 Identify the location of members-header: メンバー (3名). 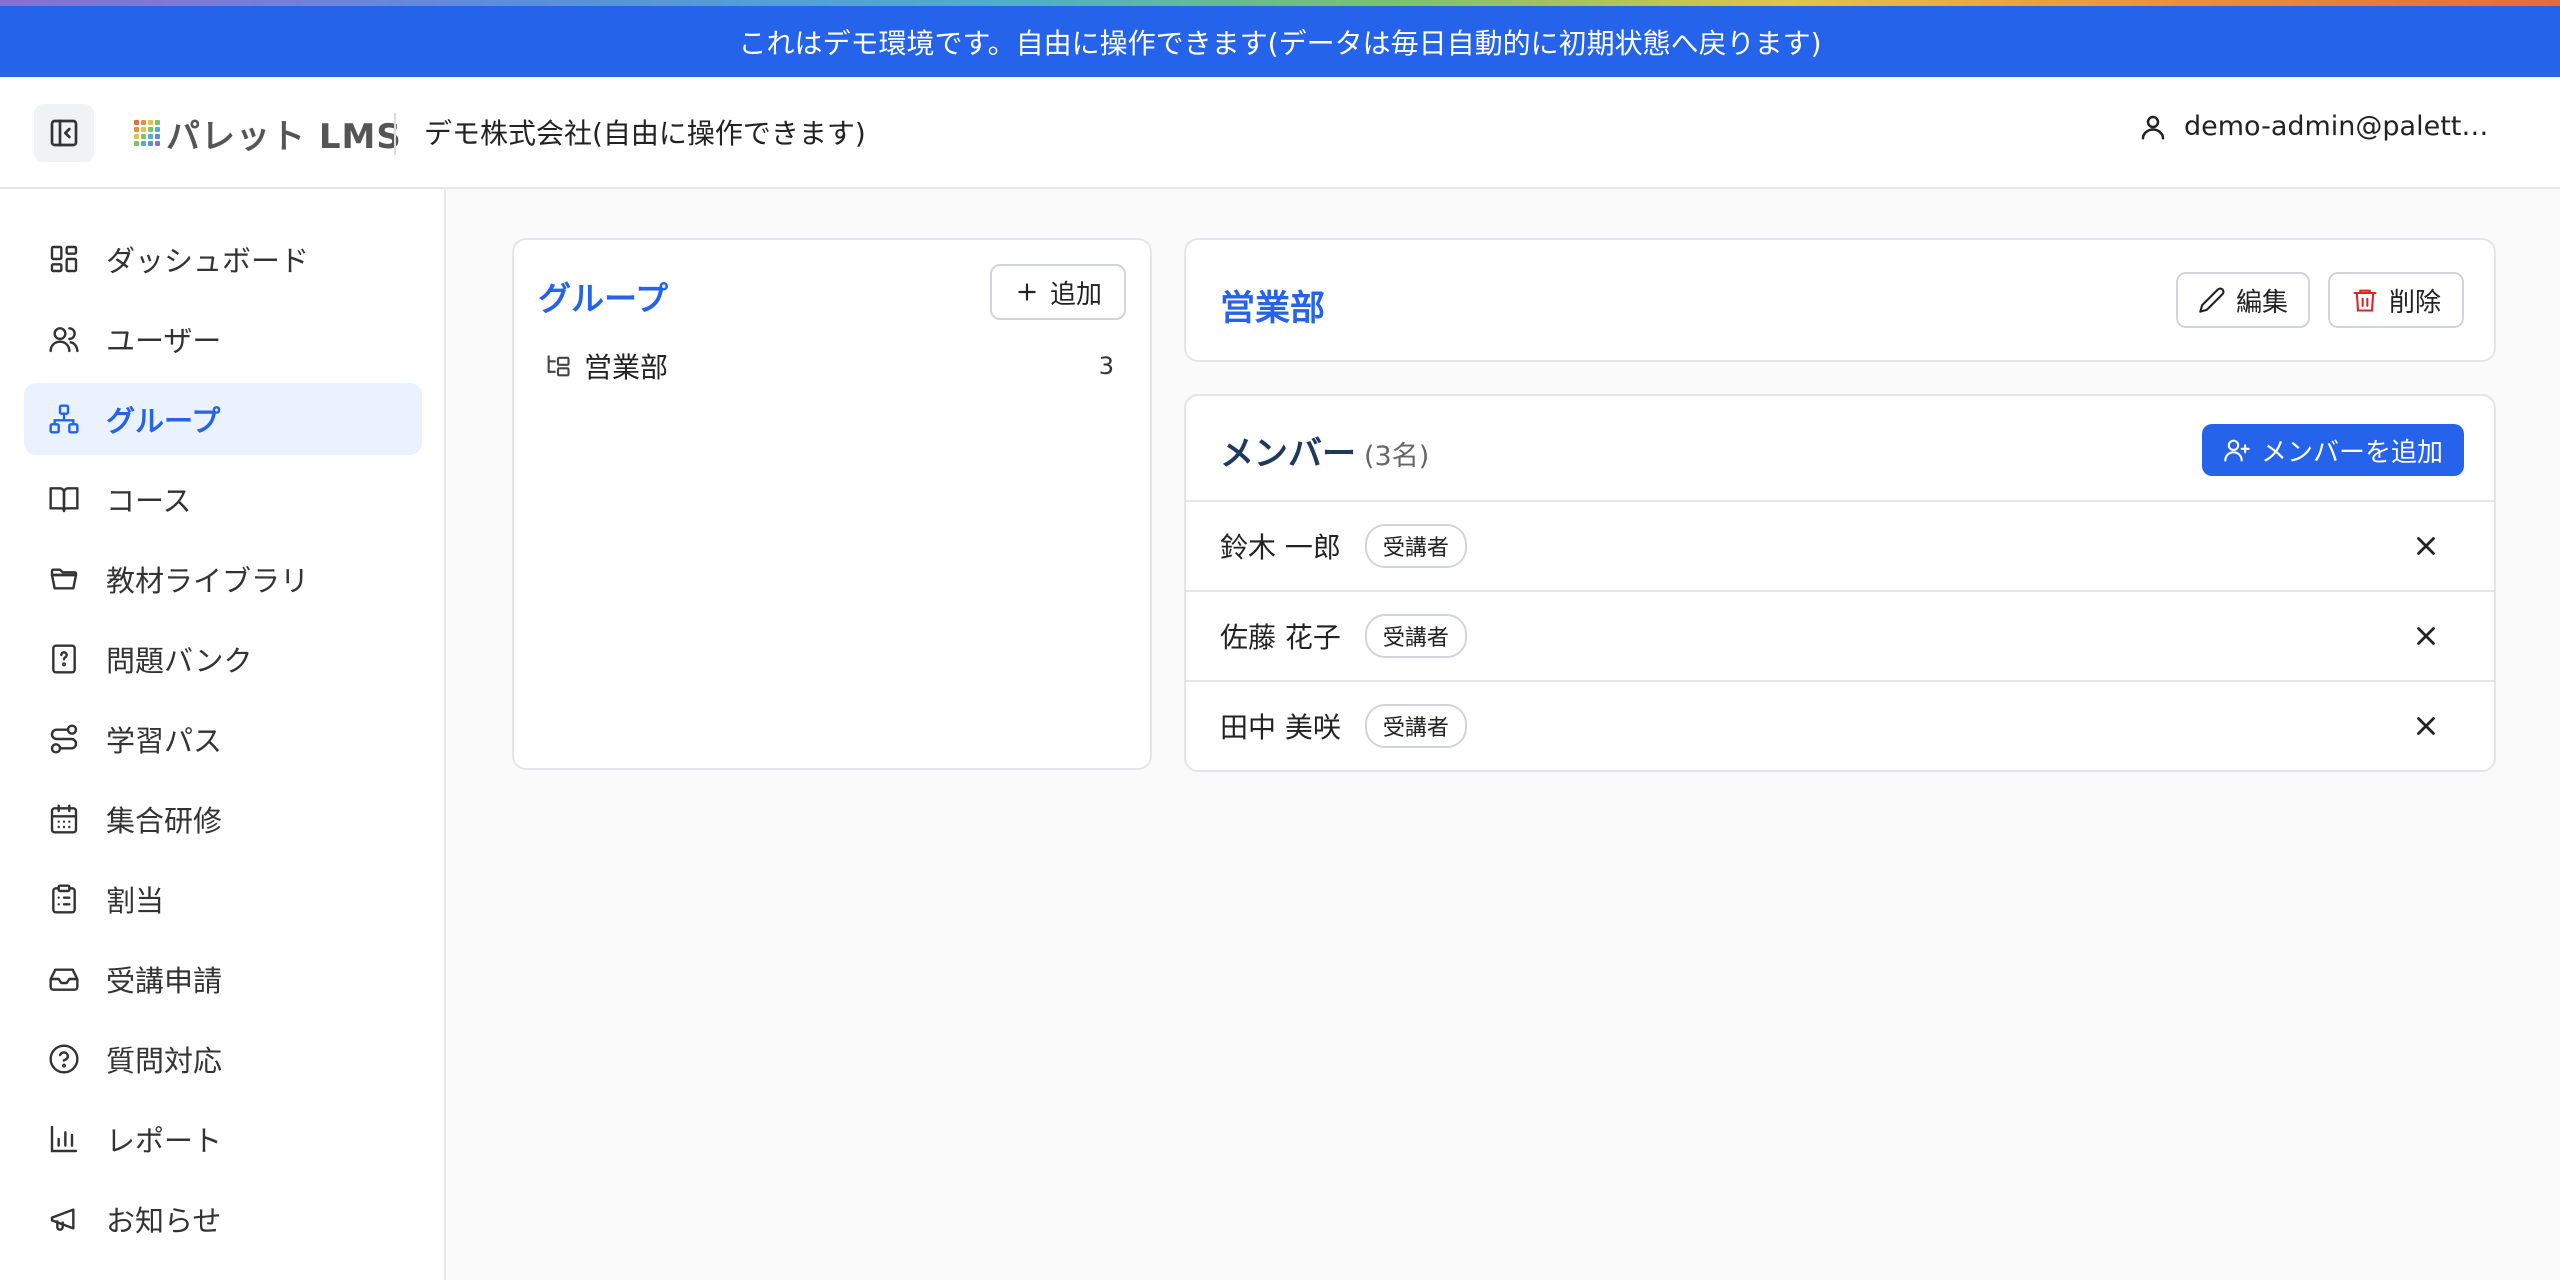
(1324, 450).